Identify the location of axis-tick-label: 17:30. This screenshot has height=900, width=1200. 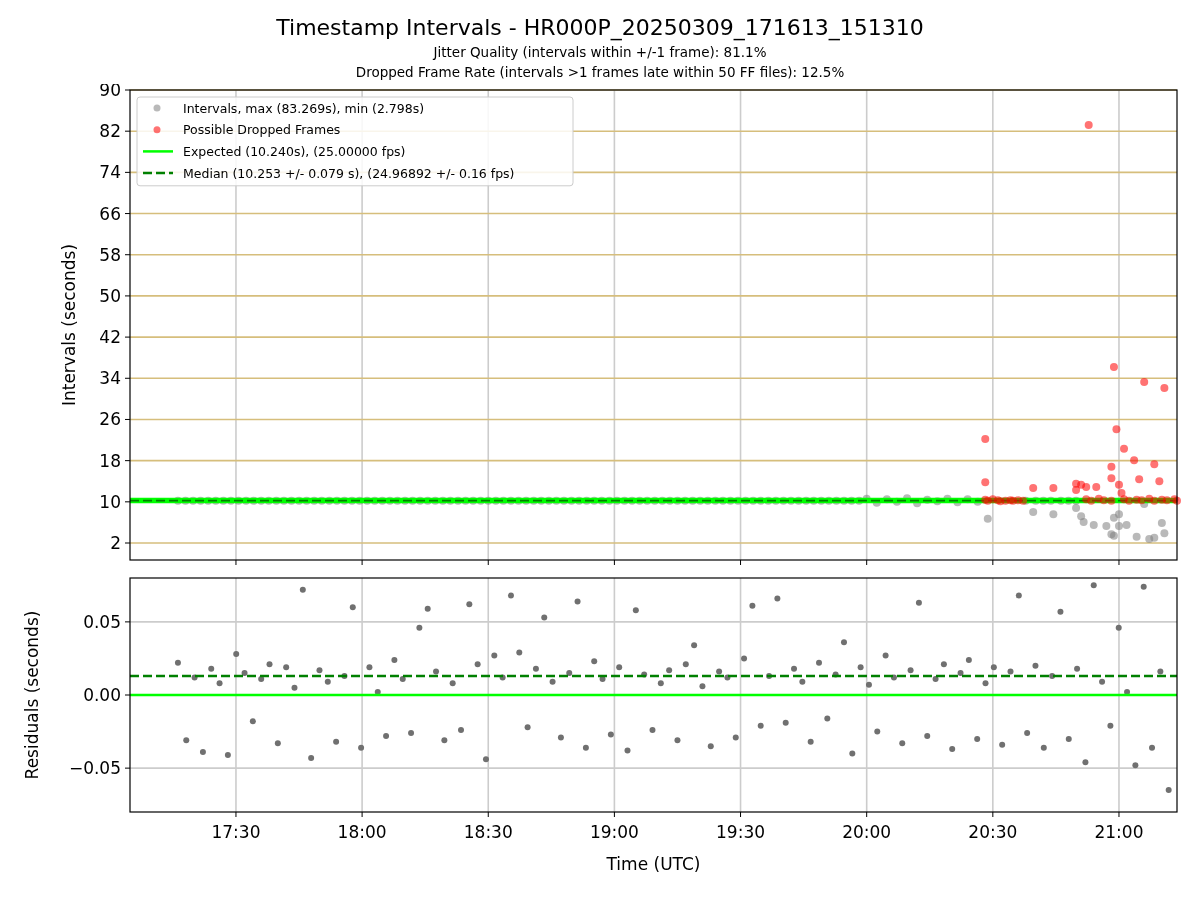
(236, 832).